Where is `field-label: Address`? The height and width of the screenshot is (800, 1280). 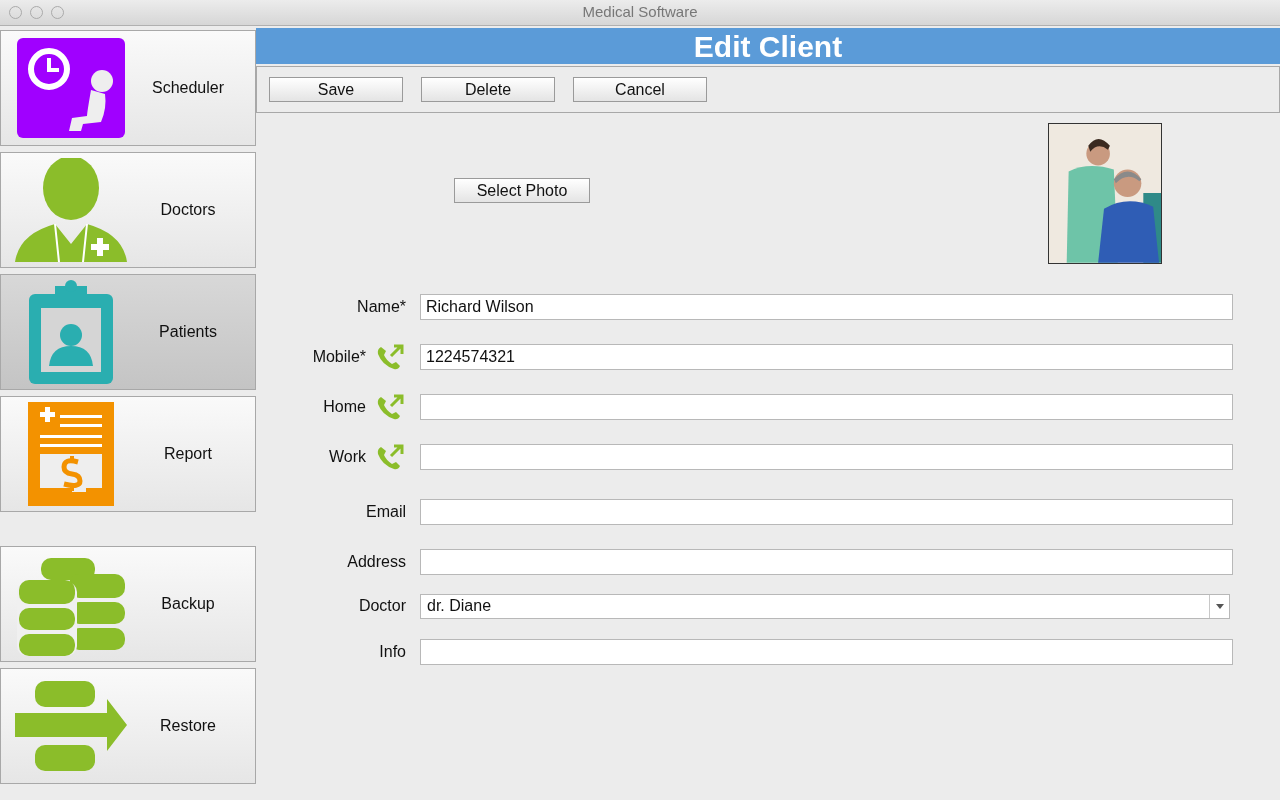 field-label: Address is located at coordinates (376, 562).